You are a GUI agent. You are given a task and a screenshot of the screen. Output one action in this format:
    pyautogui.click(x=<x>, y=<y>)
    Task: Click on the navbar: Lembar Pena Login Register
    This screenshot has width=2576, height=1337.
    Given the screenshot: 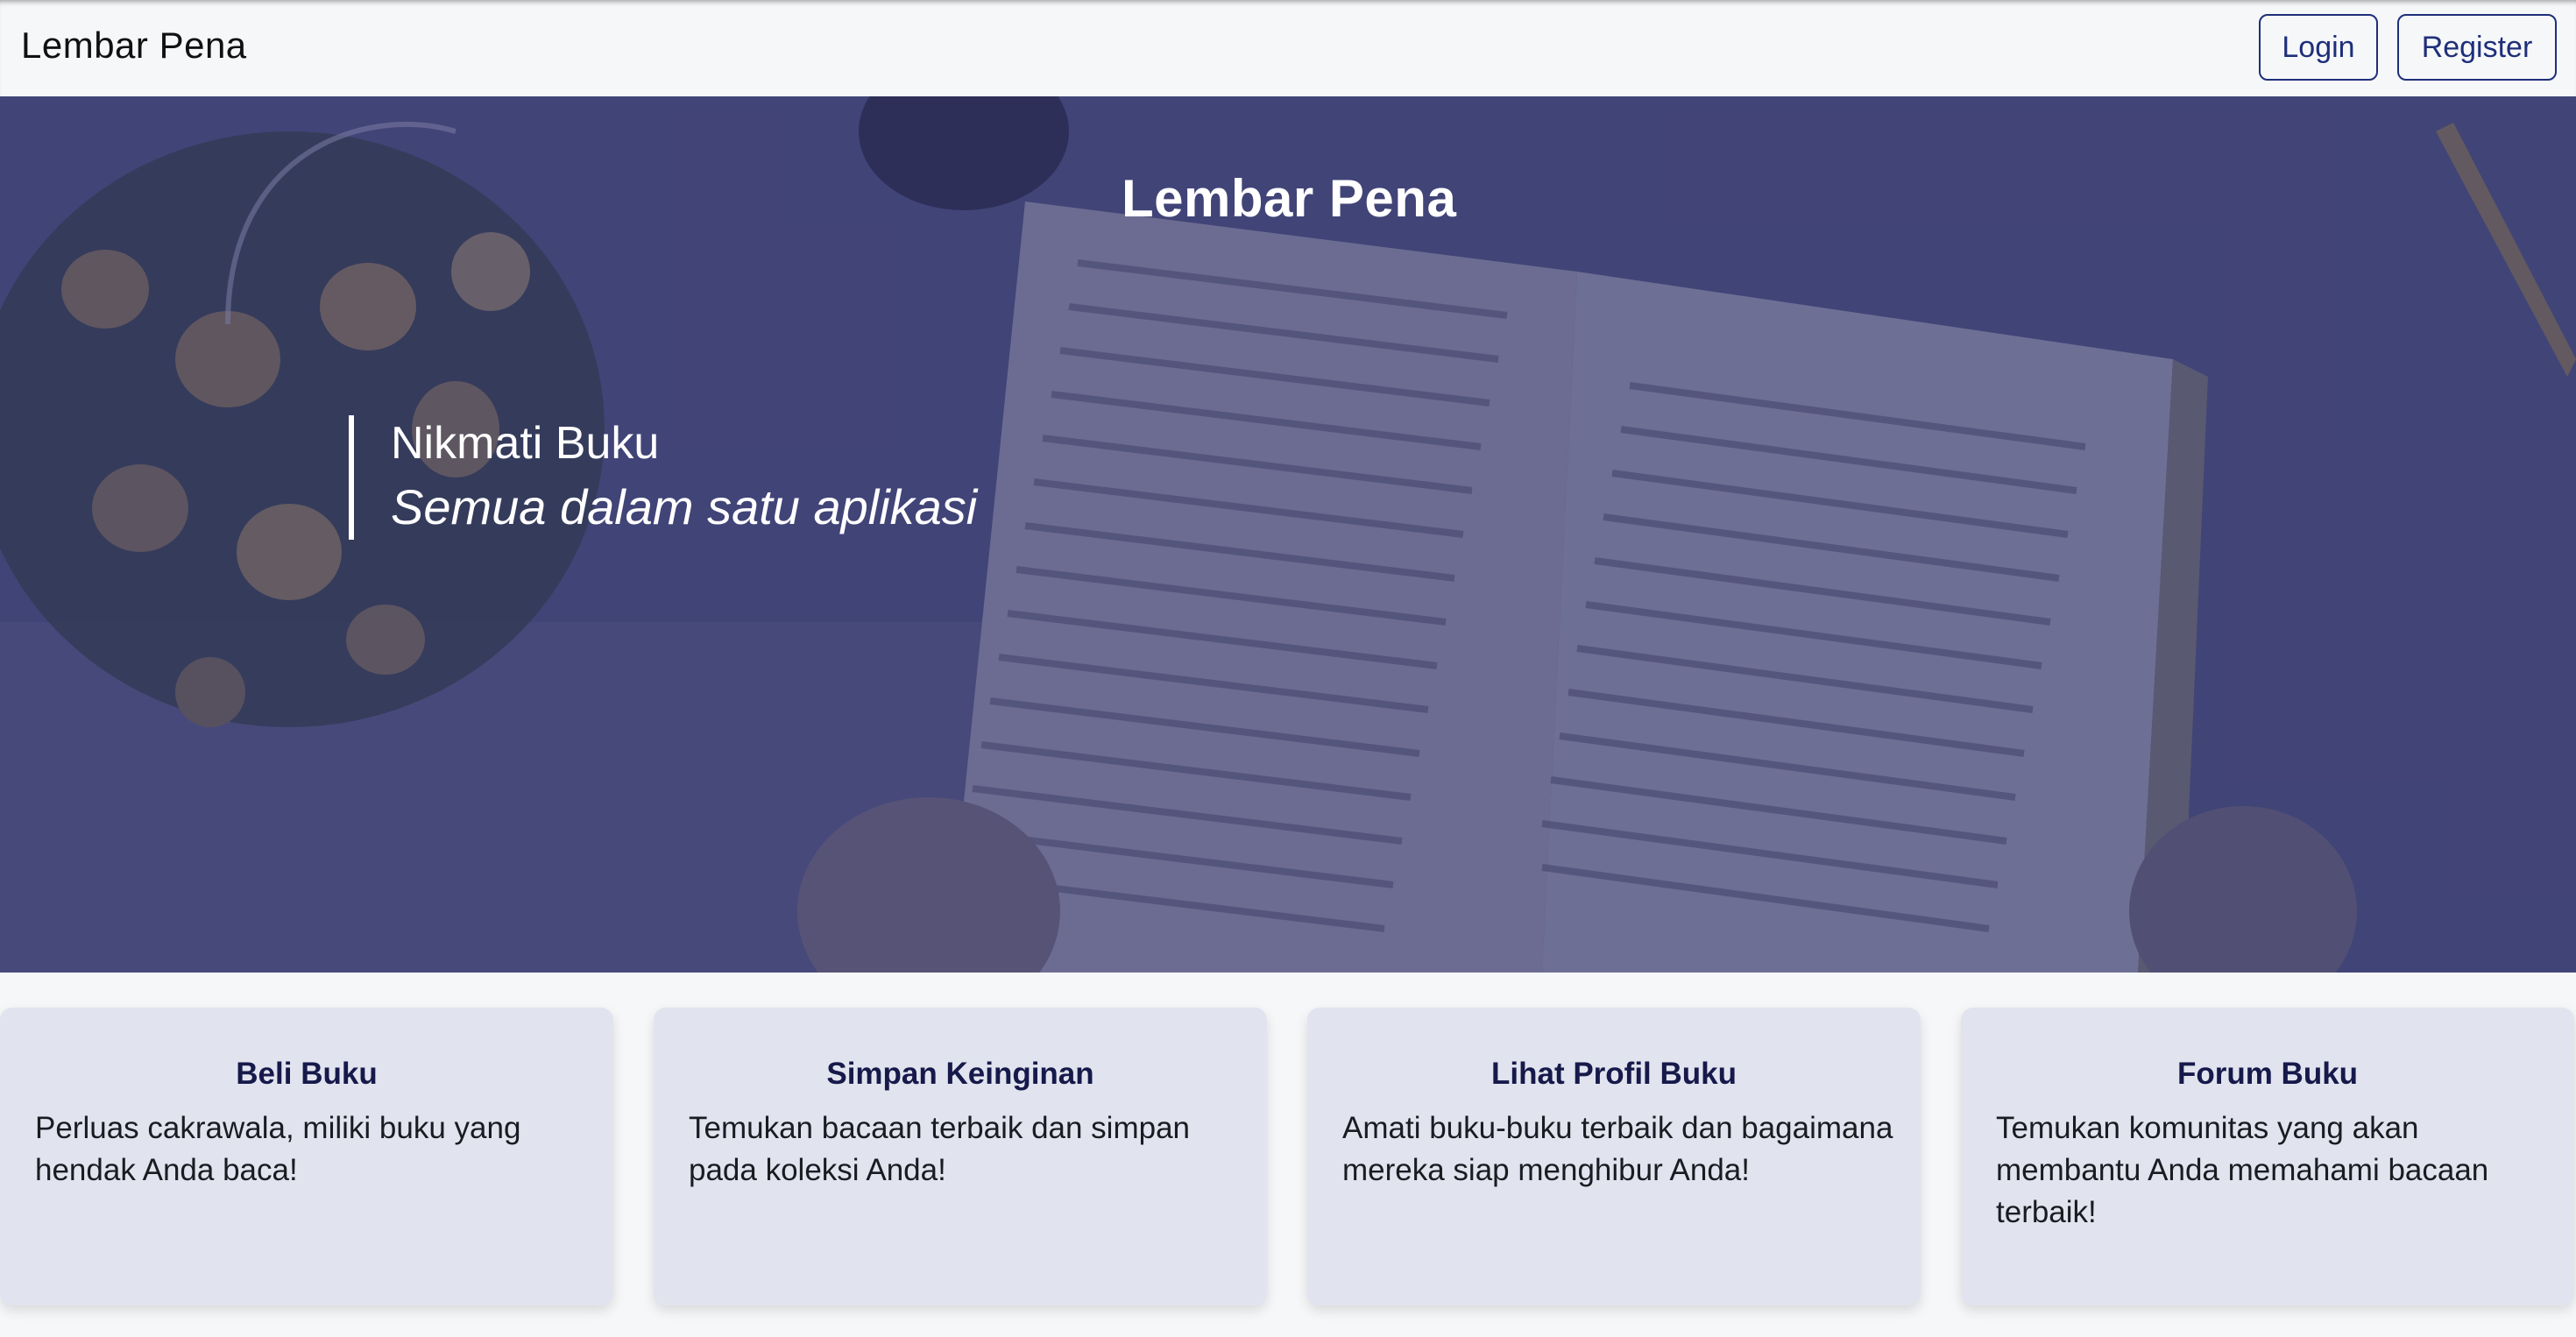 What is the action you would take?
    pyautogui.click(x=1288, y=48)
    